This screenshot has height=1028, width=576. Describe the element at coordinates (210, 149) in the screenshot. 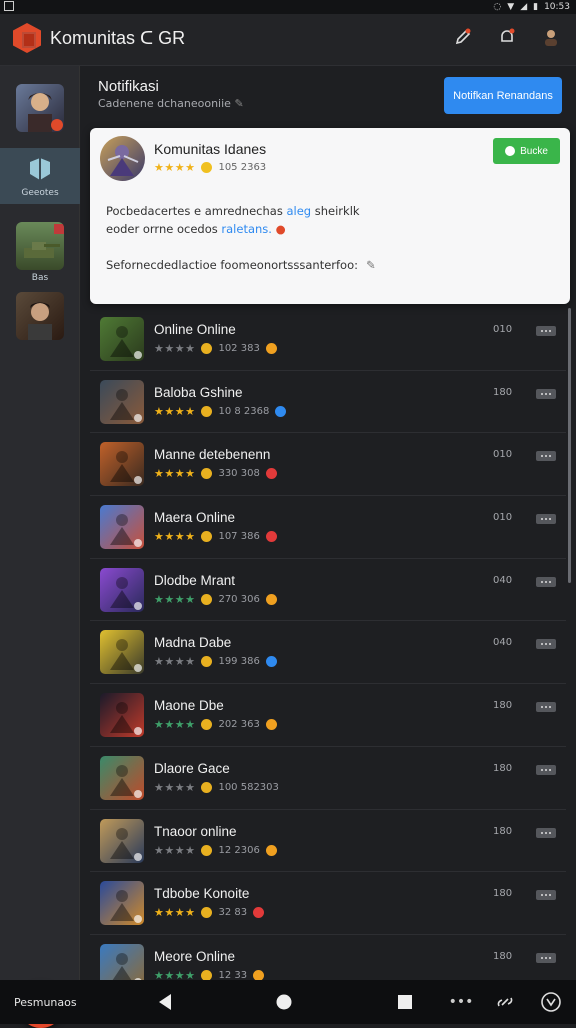

I see `community-title: Komunitas Idanes` at that location.